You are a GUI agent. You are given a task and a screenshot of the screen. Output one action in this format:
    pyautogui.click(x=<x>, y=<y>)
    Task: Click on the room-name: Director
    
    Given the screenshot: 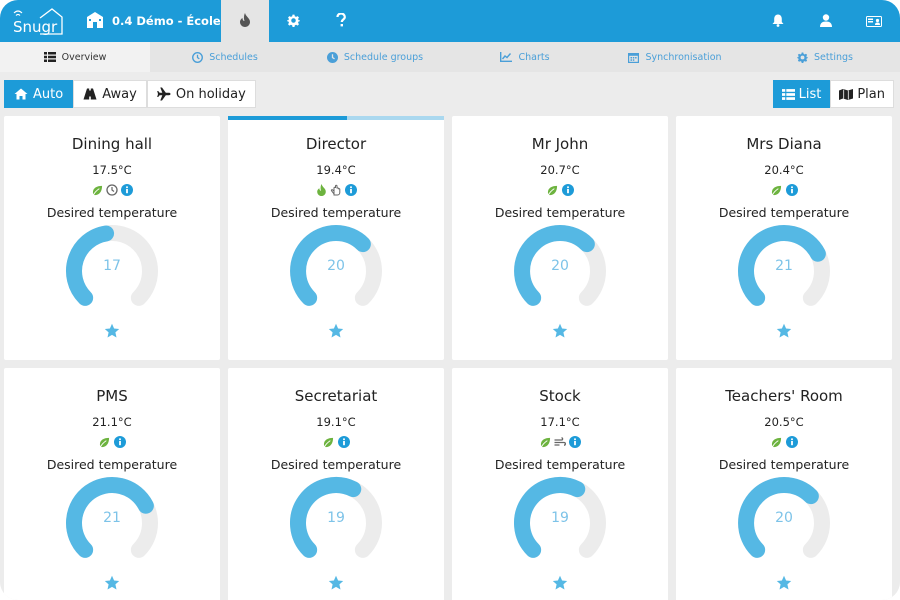 What is the action you would take?
    pyautogui.click(x=336, y=144)
    